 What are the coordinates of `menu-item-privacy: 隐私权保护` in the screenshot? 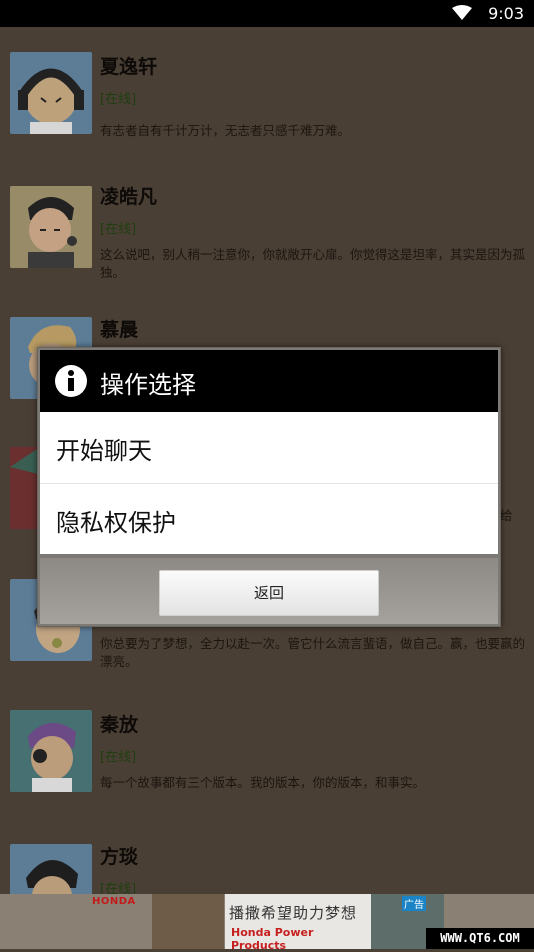 It's located at (269, 519).